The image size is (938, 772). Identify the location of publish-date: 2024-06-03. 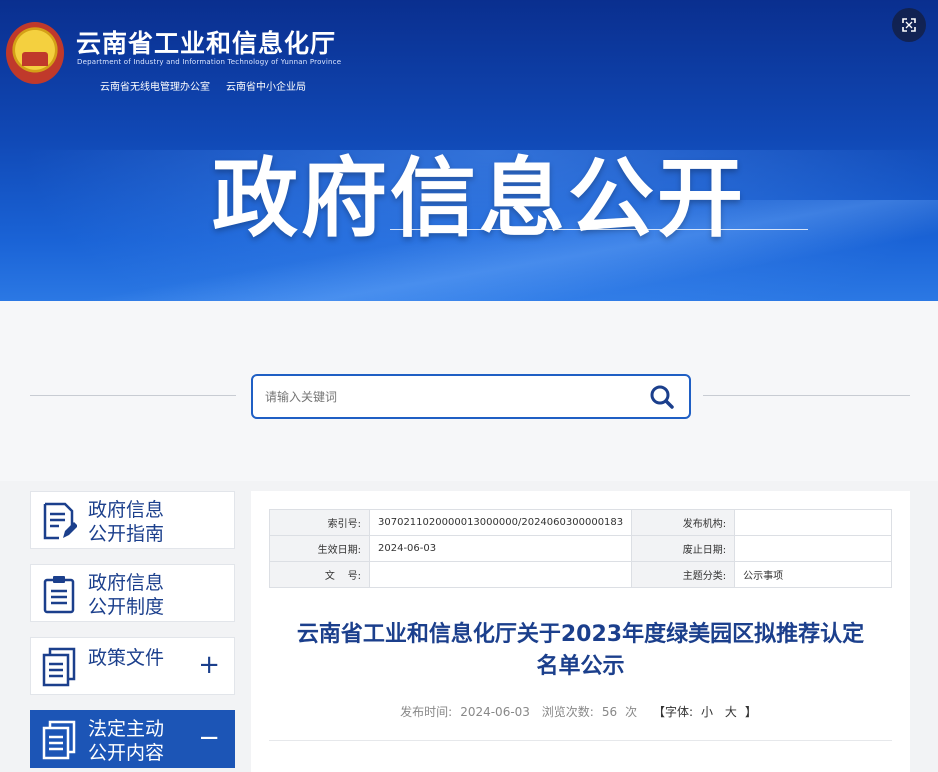
(495, 712).